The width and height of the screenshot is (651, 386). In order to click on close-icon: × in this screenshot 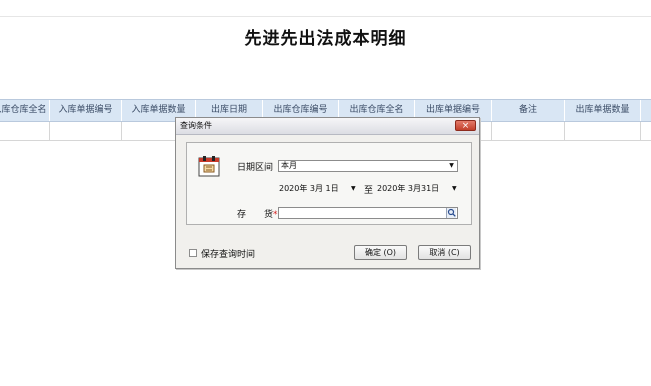, I will do `click(465, 126)`.